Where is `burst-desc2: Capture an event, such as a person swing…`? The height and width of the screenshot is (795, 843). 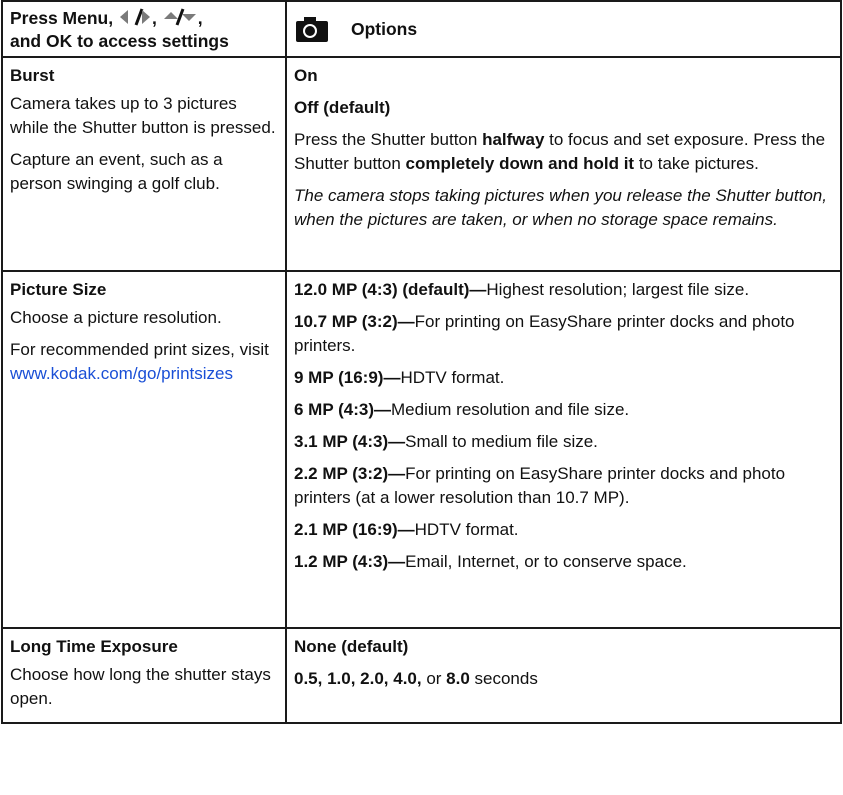
burst-desc2: Capture an event, such as a person swing… is located at coordinates (116, 171).